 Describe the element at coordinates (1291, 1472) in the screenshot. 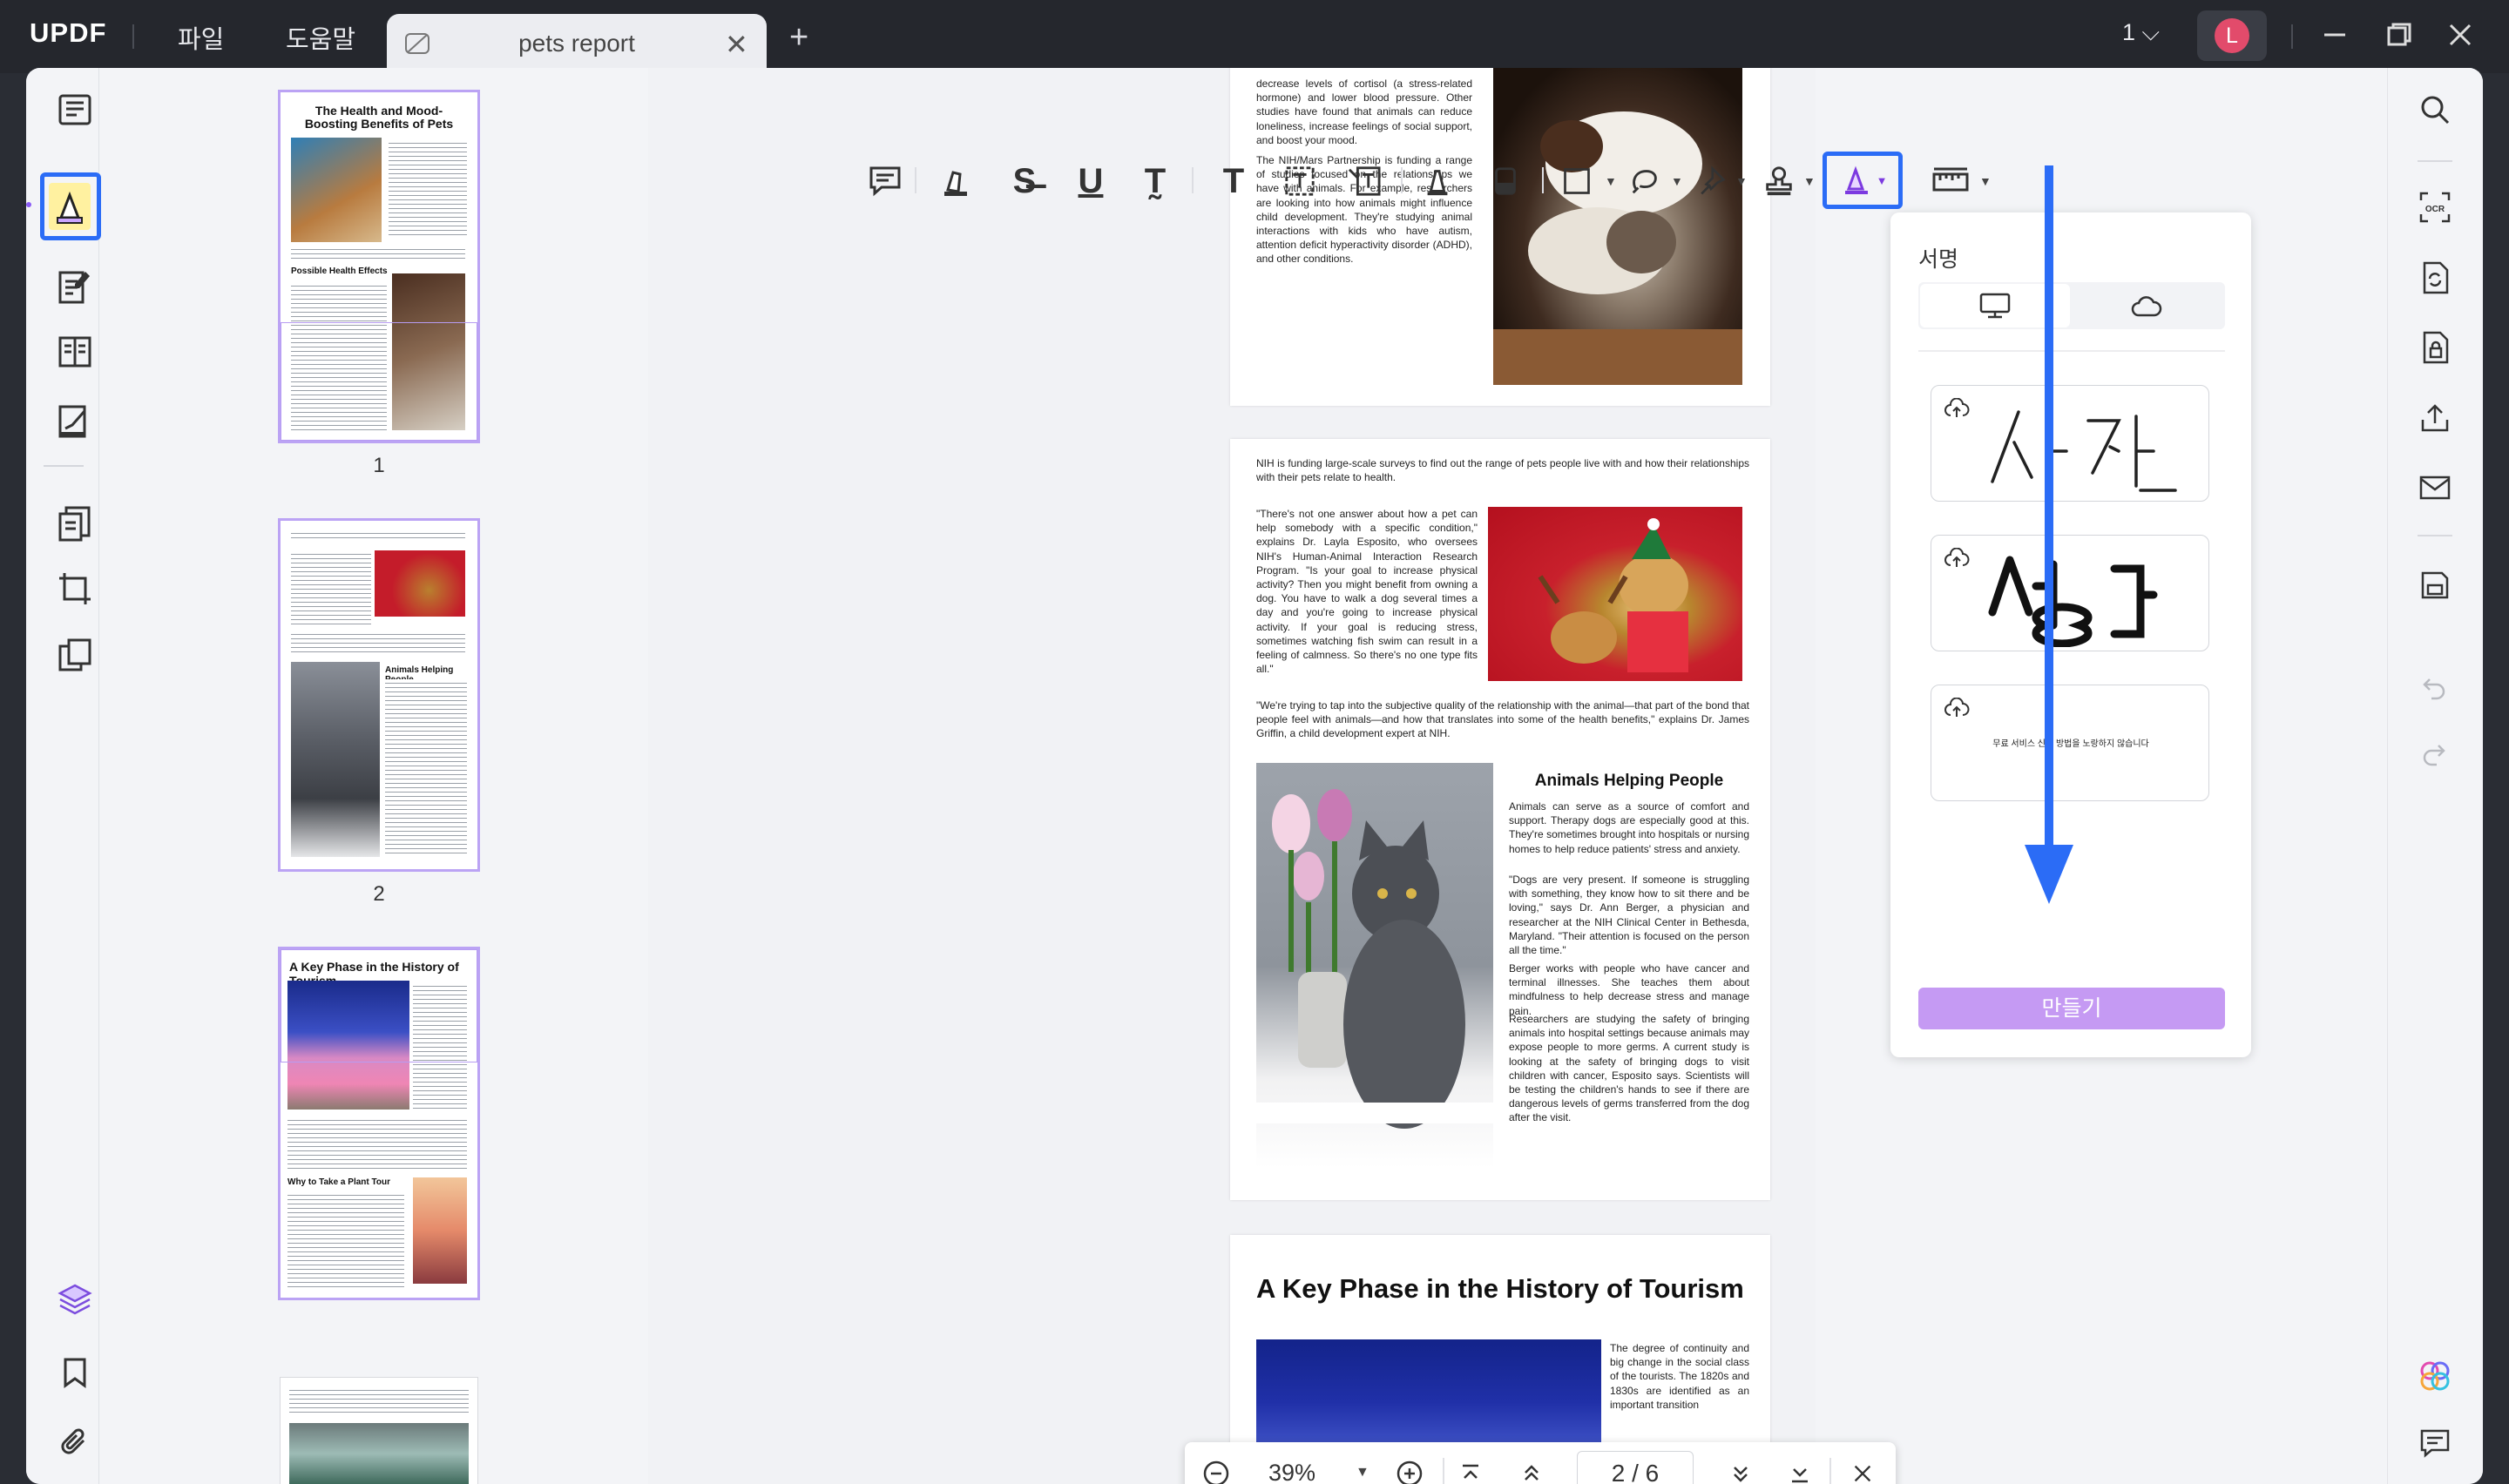

I see `zoom-level: 39%` at that location.